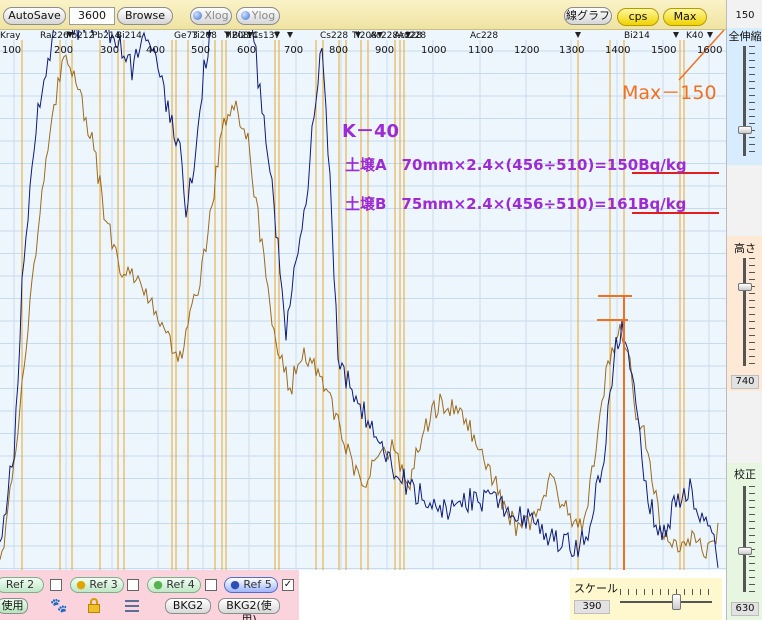 The height and width of the screenshot is (620, 762). What do you see at coordinates (94, 605) in the screenshot?
I see `lock-icon` at bounding box center [94, 605].